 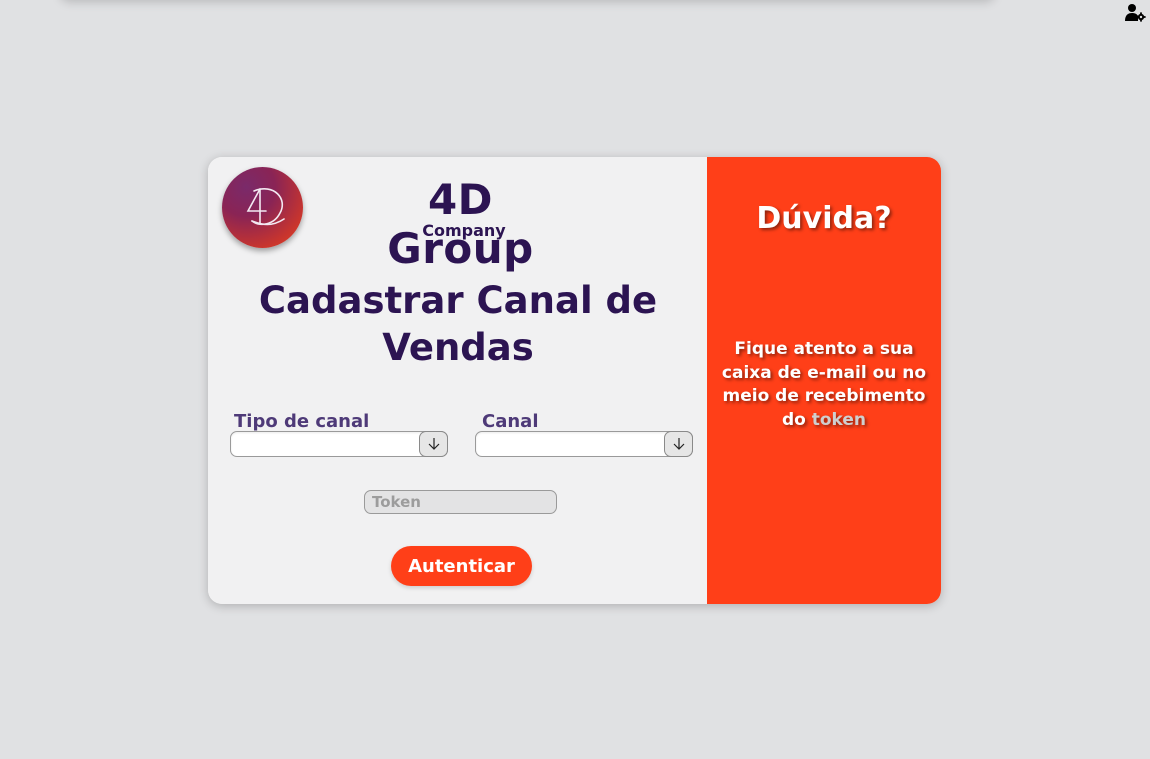 I want to click on user-settings-icon, so click(x=1136, y=13).